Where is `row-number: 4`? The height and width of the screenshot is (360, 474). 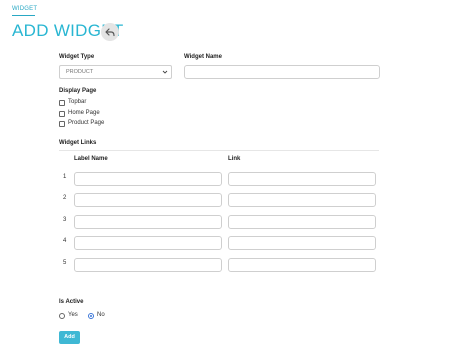
row-number: 4 is located at coordinates (65, 241).